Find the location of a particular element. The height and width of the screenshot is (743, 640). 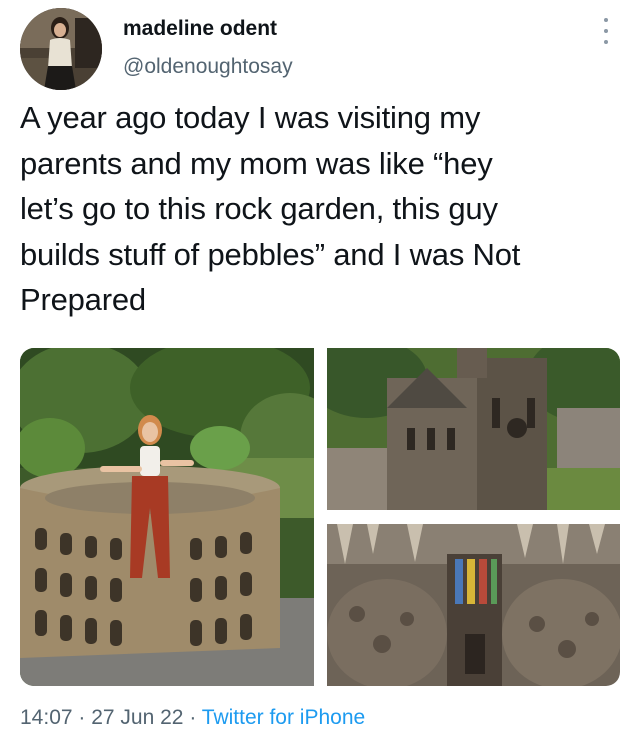

tweet-timestamp-row: 14:07 · 27 Jun 22 · Twitter for iPhone is located at coordinates (192, 718).